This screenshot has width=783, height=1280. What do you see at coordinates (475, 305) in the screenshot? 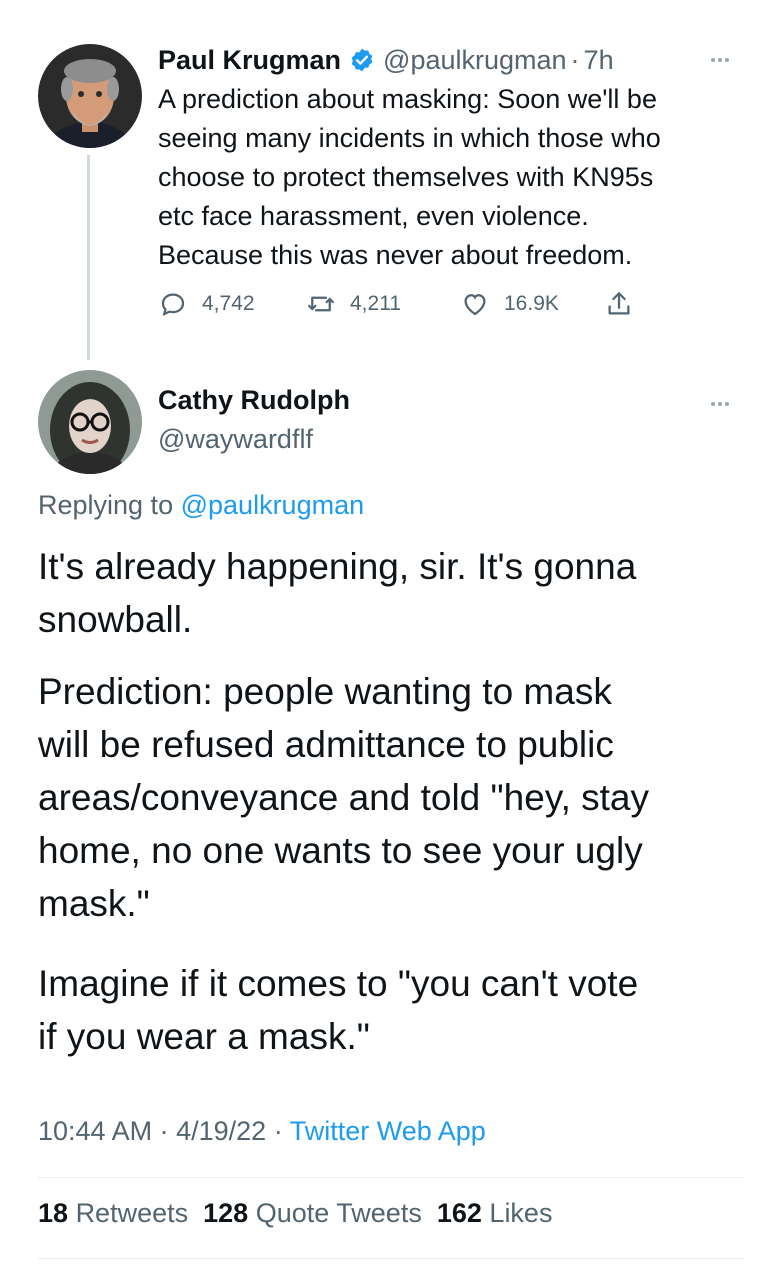
I see `heart-icon` at bounding box center [475, 305].